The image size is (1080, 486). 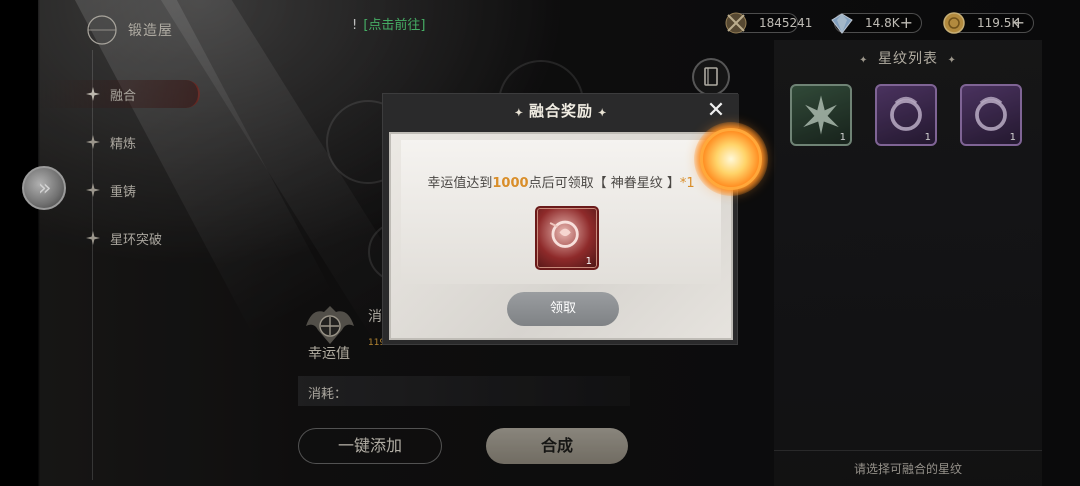 I want to click on reward-prefix: 幸运值达到, so click(x=460, y=183).